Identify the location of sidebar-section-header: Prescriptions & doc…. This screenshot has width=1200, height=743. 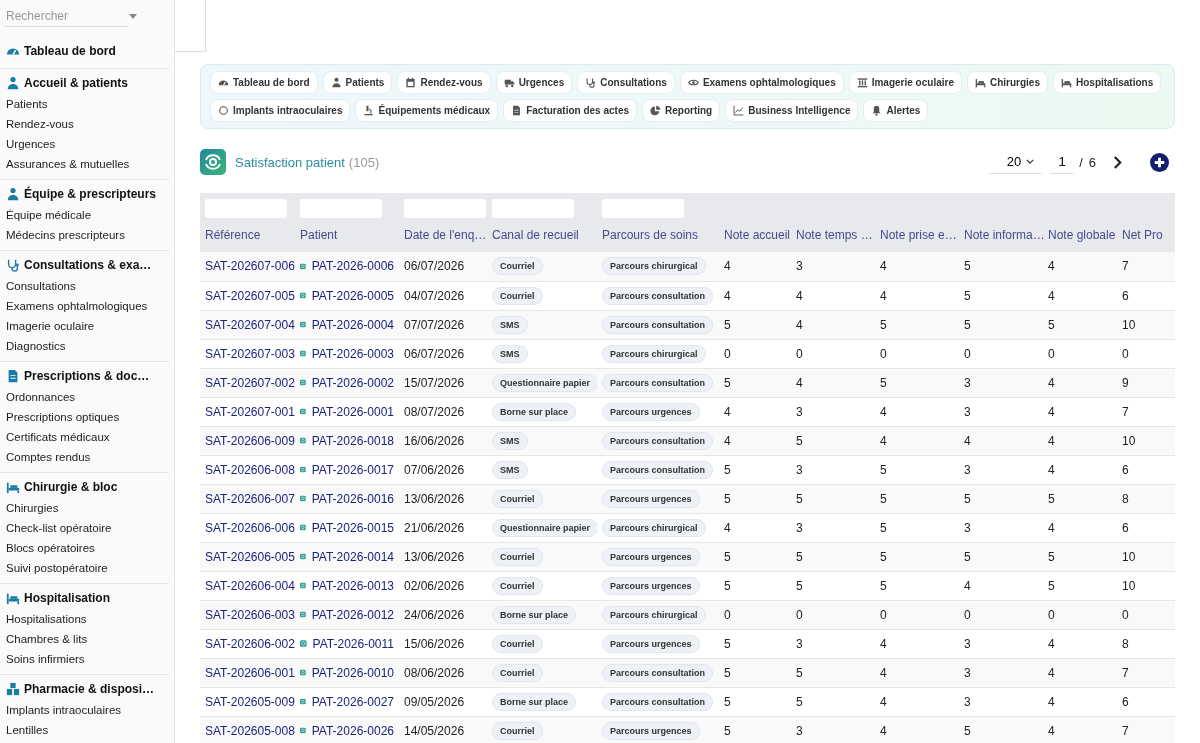
(84, 376).